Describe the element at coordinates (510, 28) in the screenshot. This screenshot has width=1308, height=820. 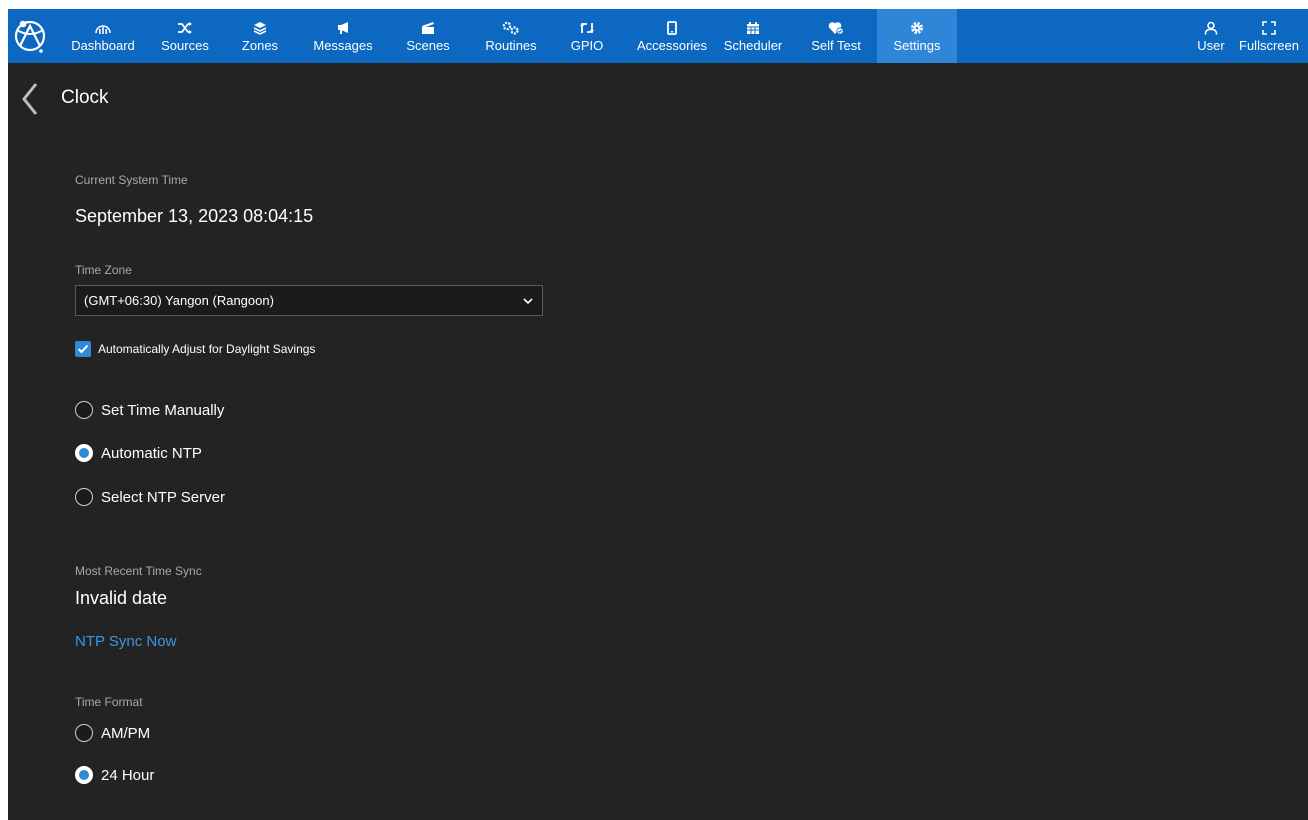
I see `gears-icon` at that location.